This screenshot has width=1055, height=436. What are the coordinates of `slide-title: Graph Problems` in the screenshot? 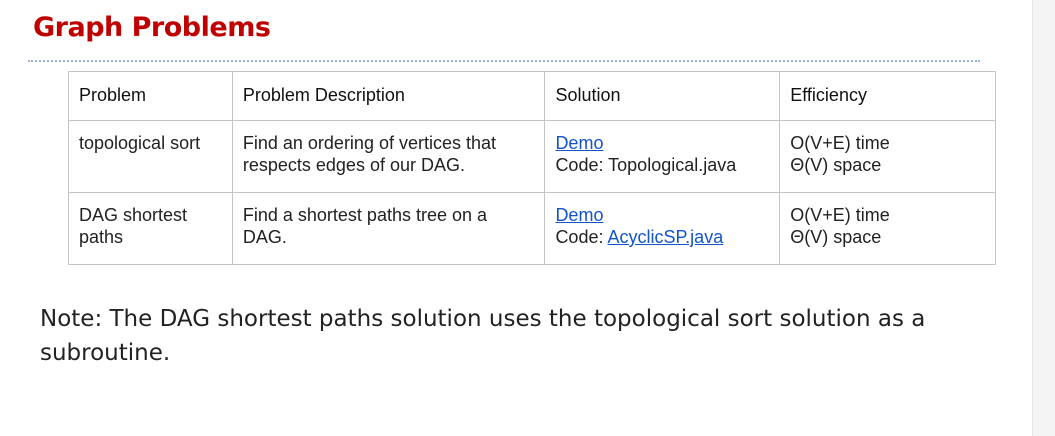 It's located at (152, 27).